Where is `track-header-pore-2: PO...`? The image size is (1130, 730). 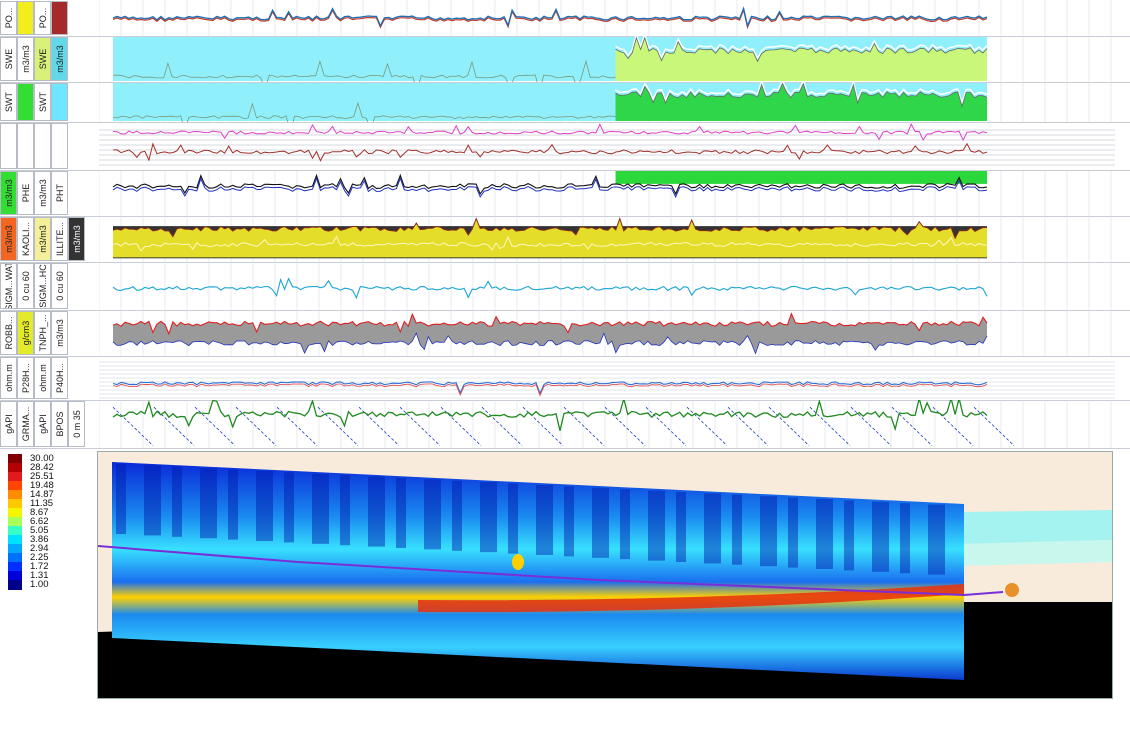 track-header-pore-2: PO... is located at coordinates (42, 18).